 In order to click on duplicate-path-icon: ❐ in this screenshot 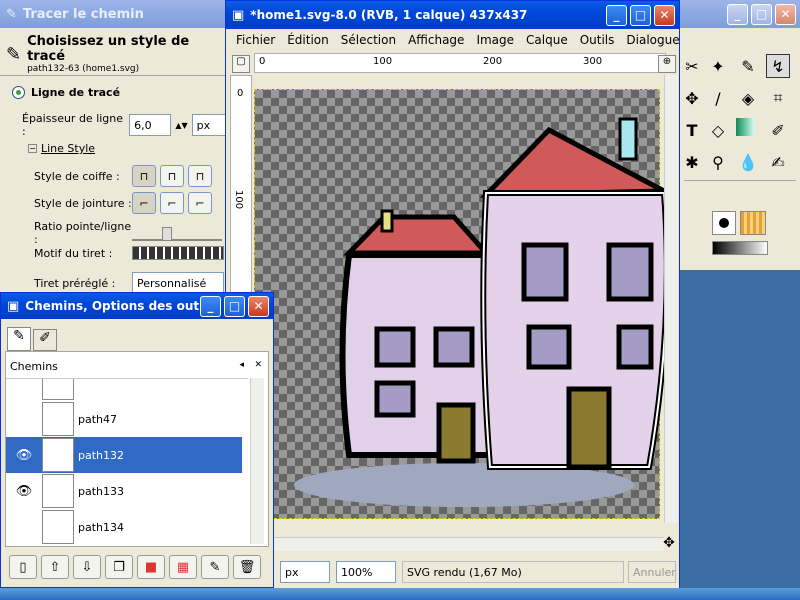, I will do `click(119, 567)`.